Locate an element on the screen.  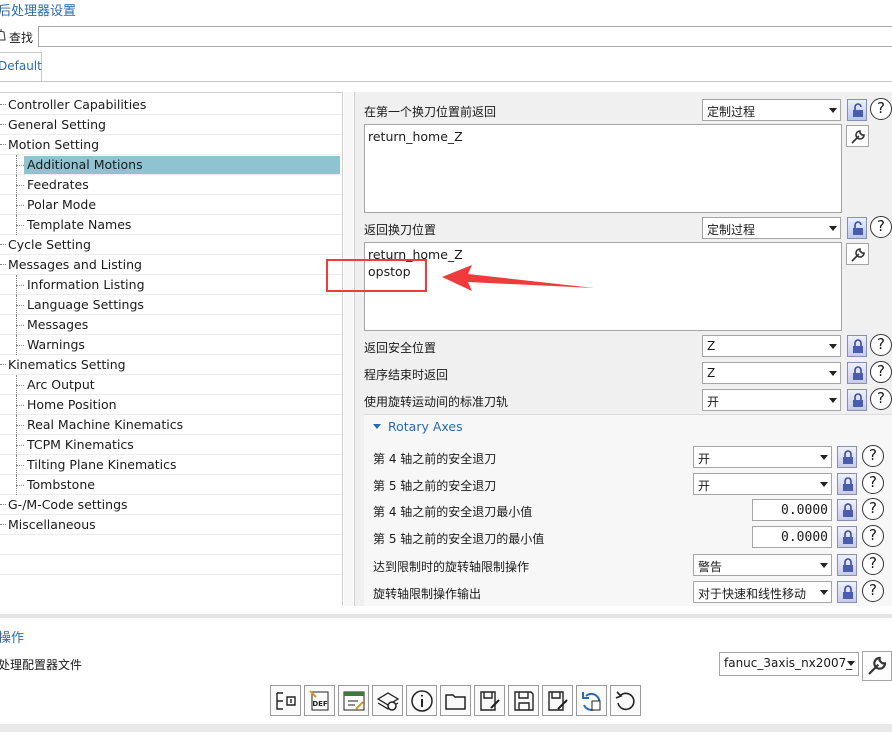
program-end-return-select: Z is located at coordinates (771, 373).